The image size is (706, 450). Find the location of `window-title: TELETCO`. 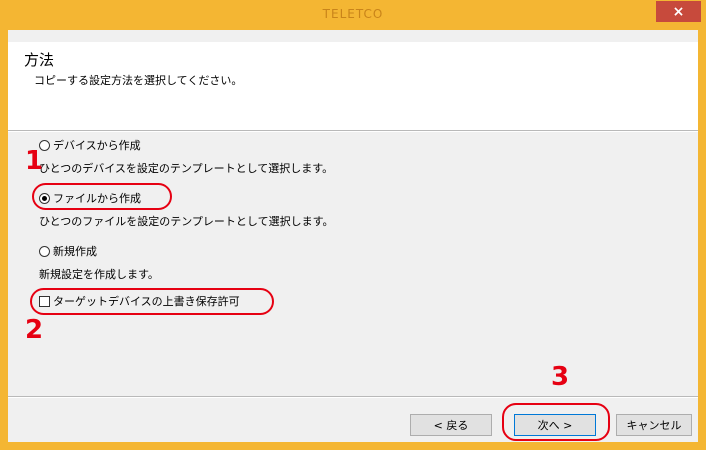

window-title: TELETCO is located at coordinates (353, 14).